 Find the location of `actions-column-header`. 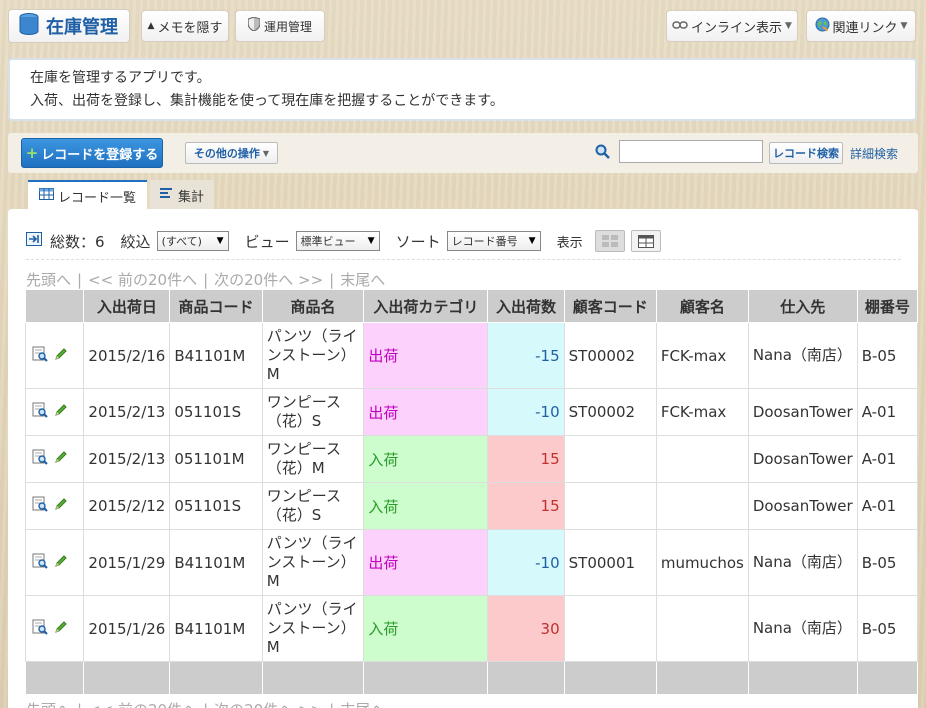

actions-column-header is located at coordinates (54, 306).